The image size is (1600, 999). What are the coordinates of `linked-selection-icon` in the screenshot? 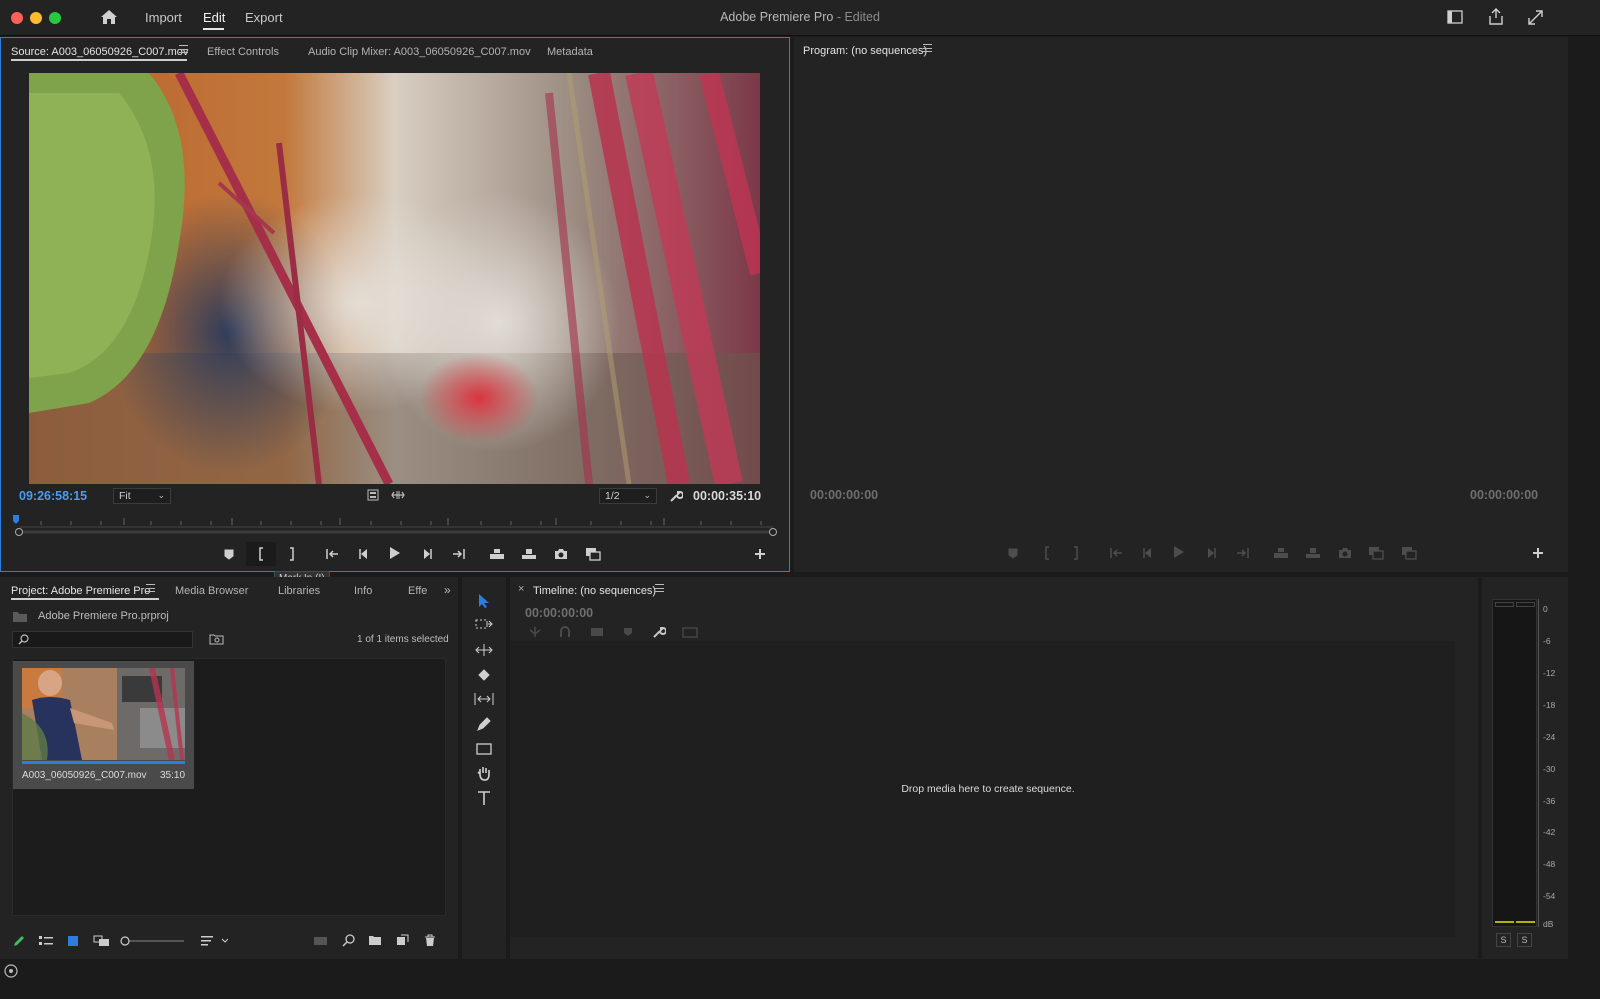 It's located at (597, 632).